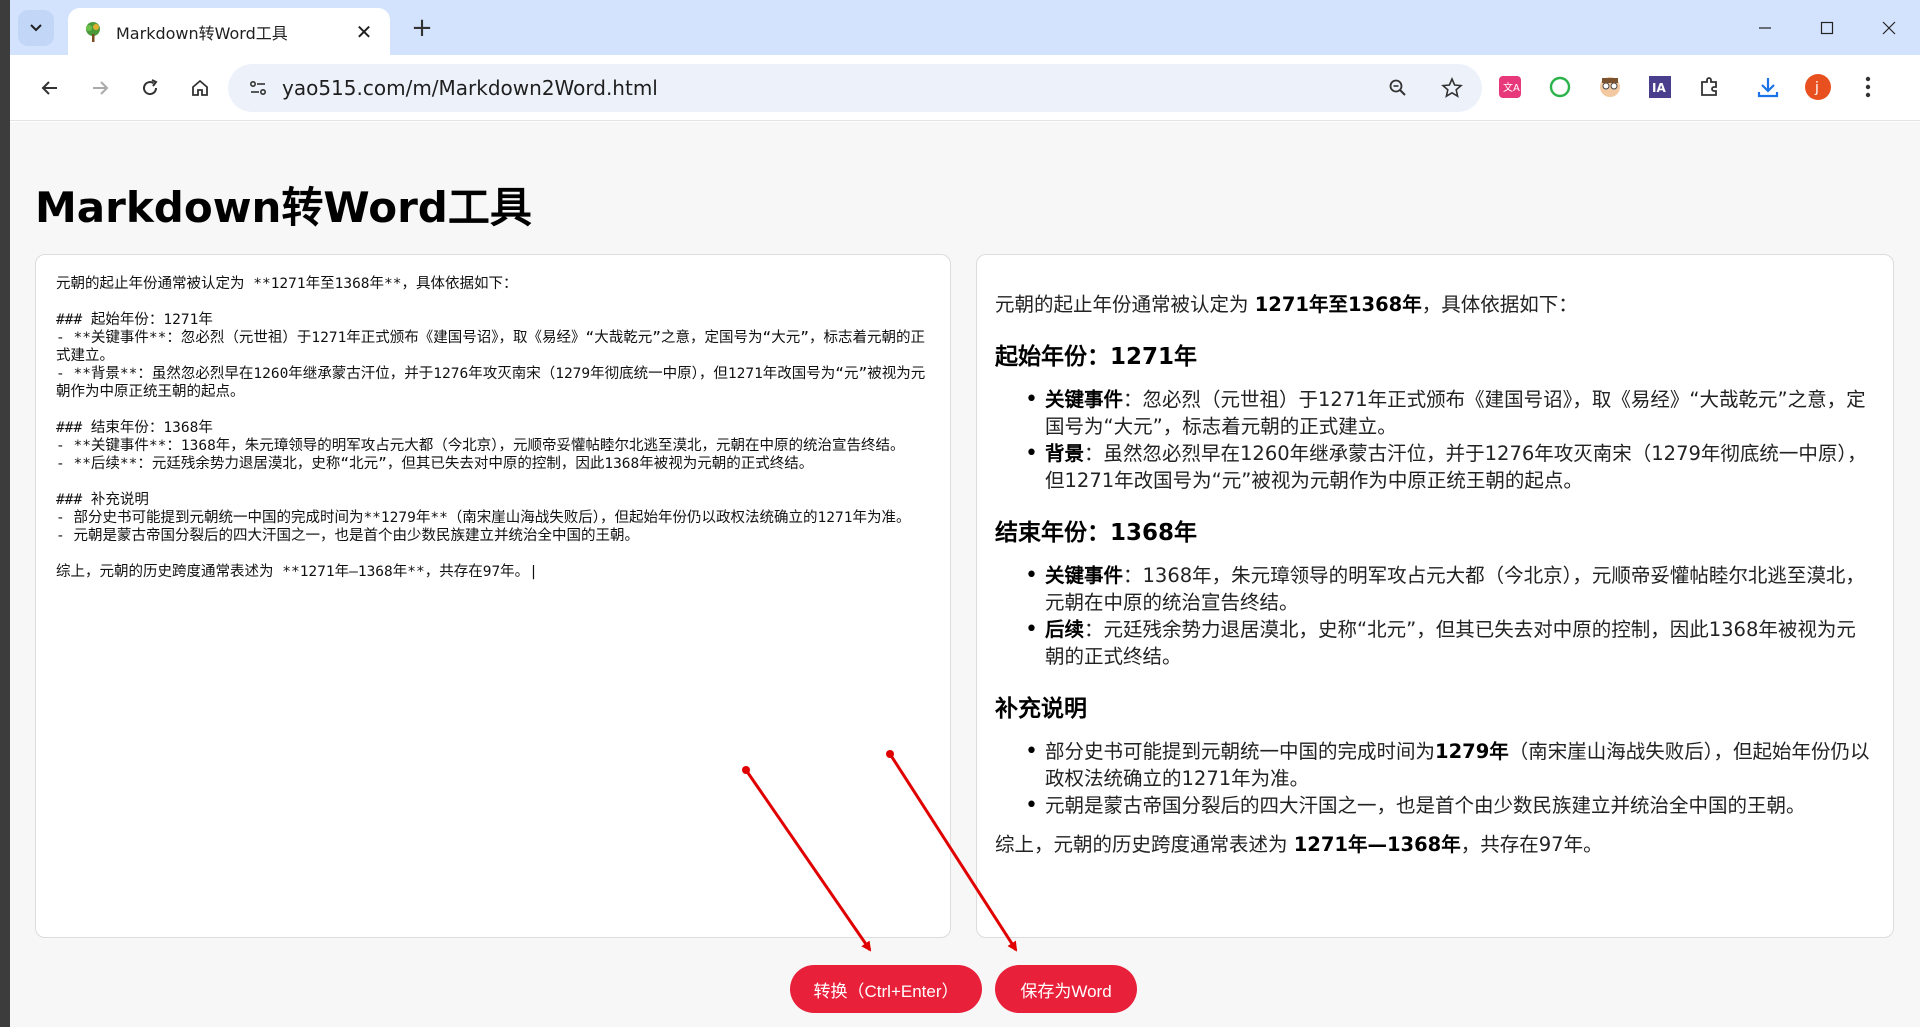  I want to click on forward-icon, so click(101, 88).